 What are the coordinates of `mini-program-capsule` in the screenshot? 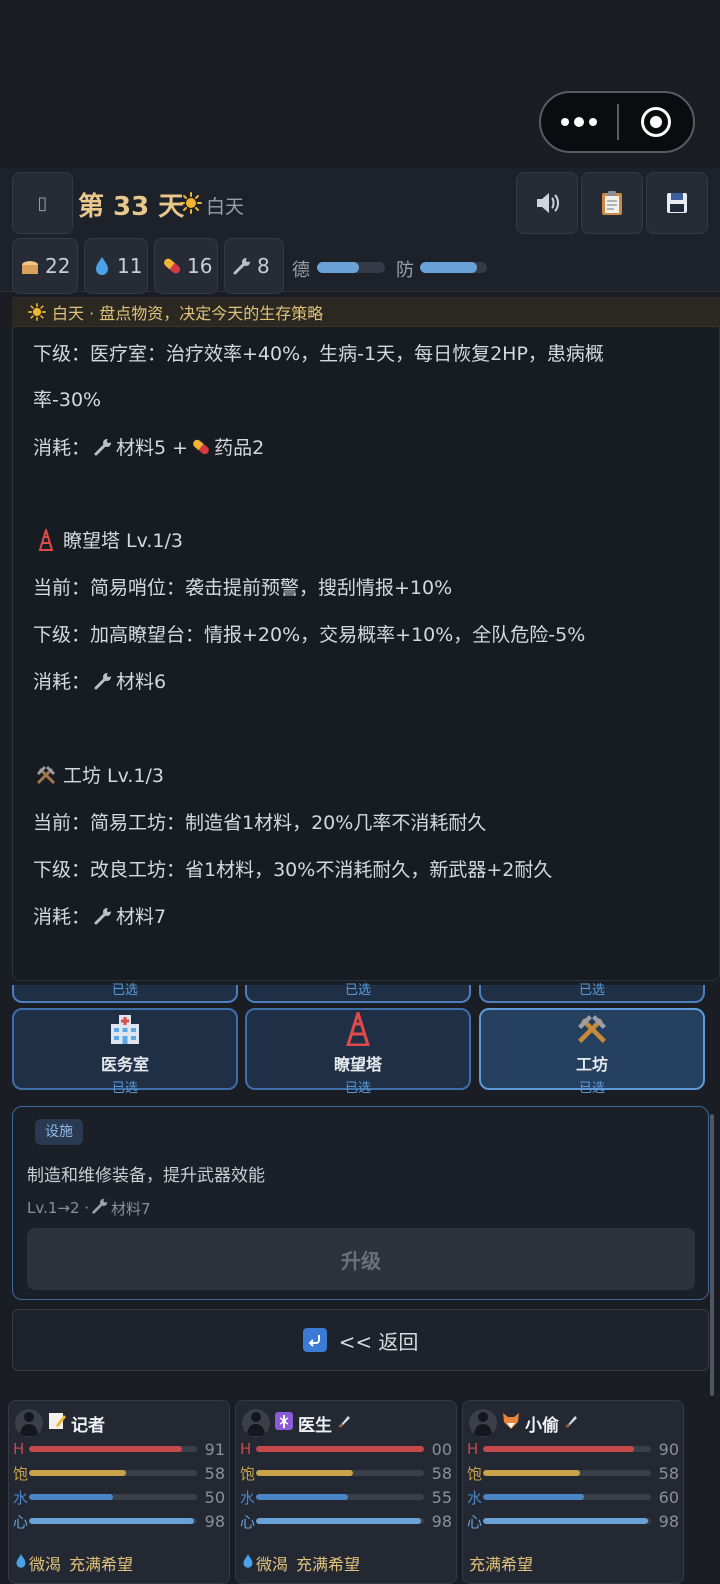 It's located at (617, 122).